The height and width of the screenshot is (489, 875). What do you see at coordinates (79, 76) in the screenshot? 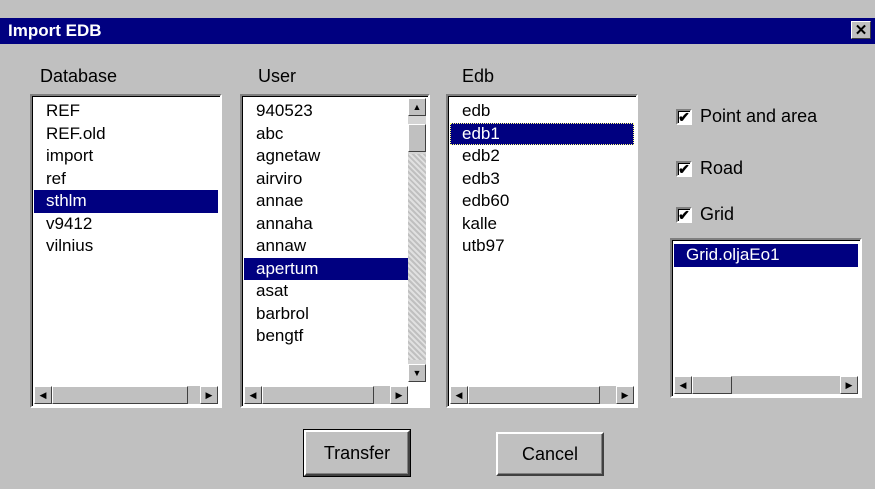
I see `database-label: Database` at bounding box center [79, 76].